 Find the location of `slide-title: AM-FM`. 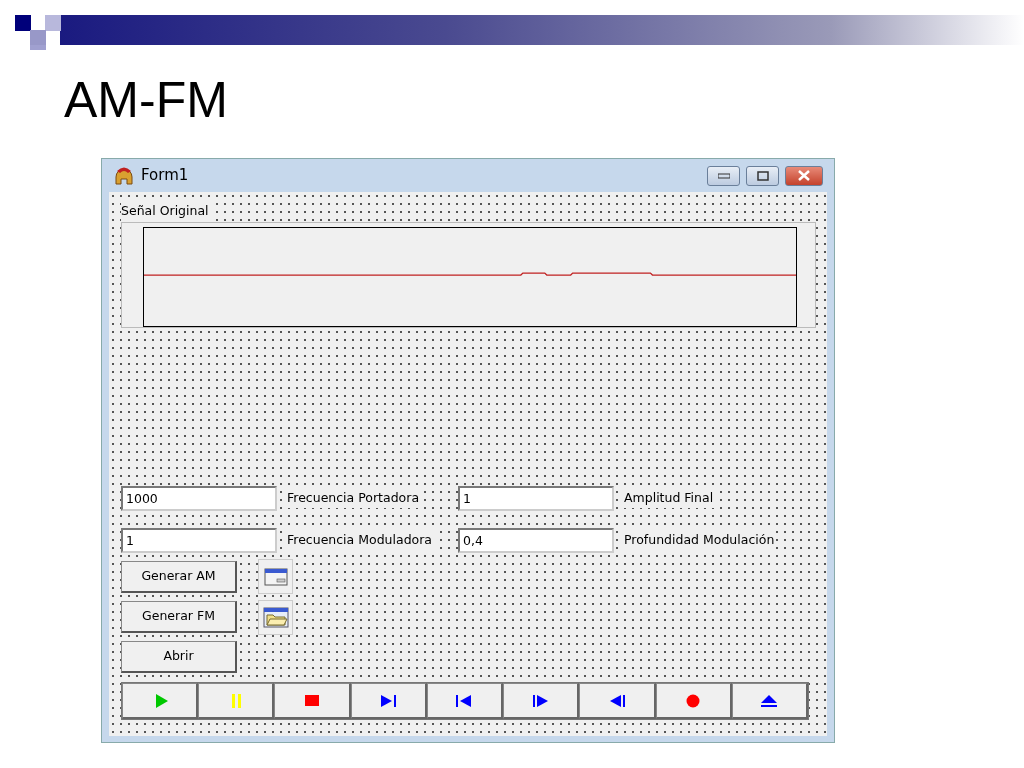

slide-title: AM-FM is located at coordinates (146, 100).